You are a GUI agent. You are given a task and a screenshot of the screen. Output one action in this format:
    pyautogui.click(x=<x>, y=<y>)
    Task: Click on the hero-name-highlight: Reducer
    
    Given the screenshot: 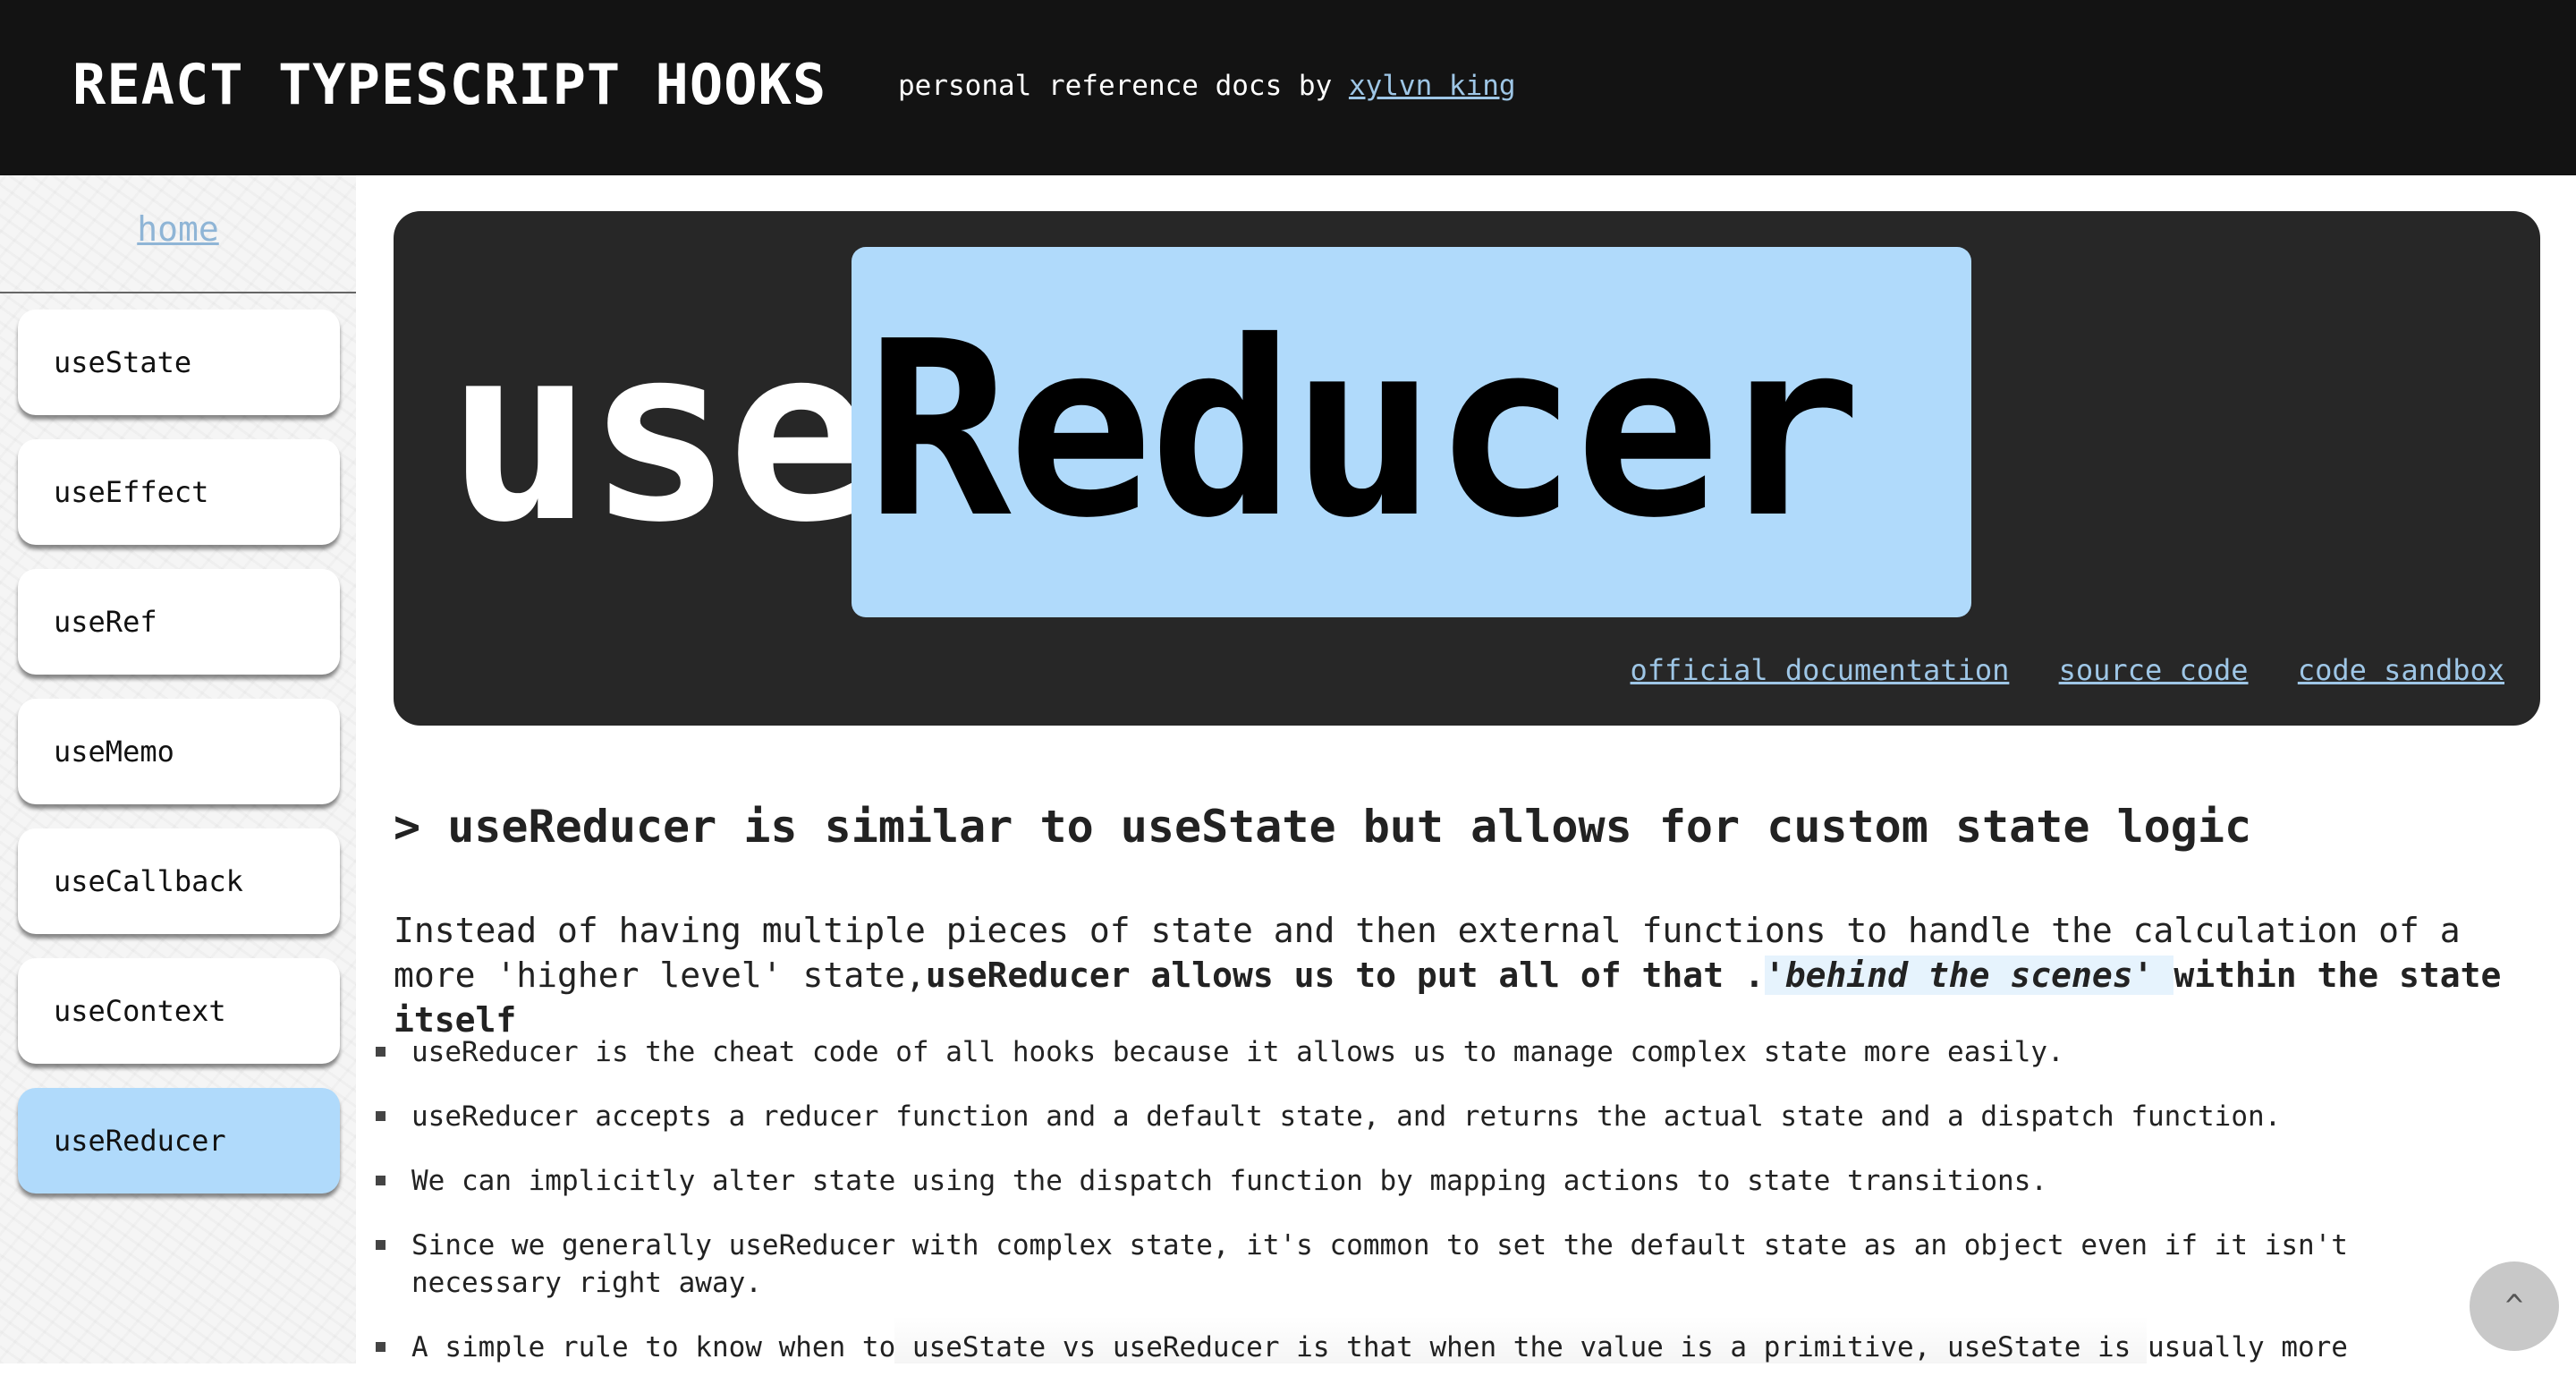 What is the action you would take?
    pyautogui.click(x=1411, y=432)
    